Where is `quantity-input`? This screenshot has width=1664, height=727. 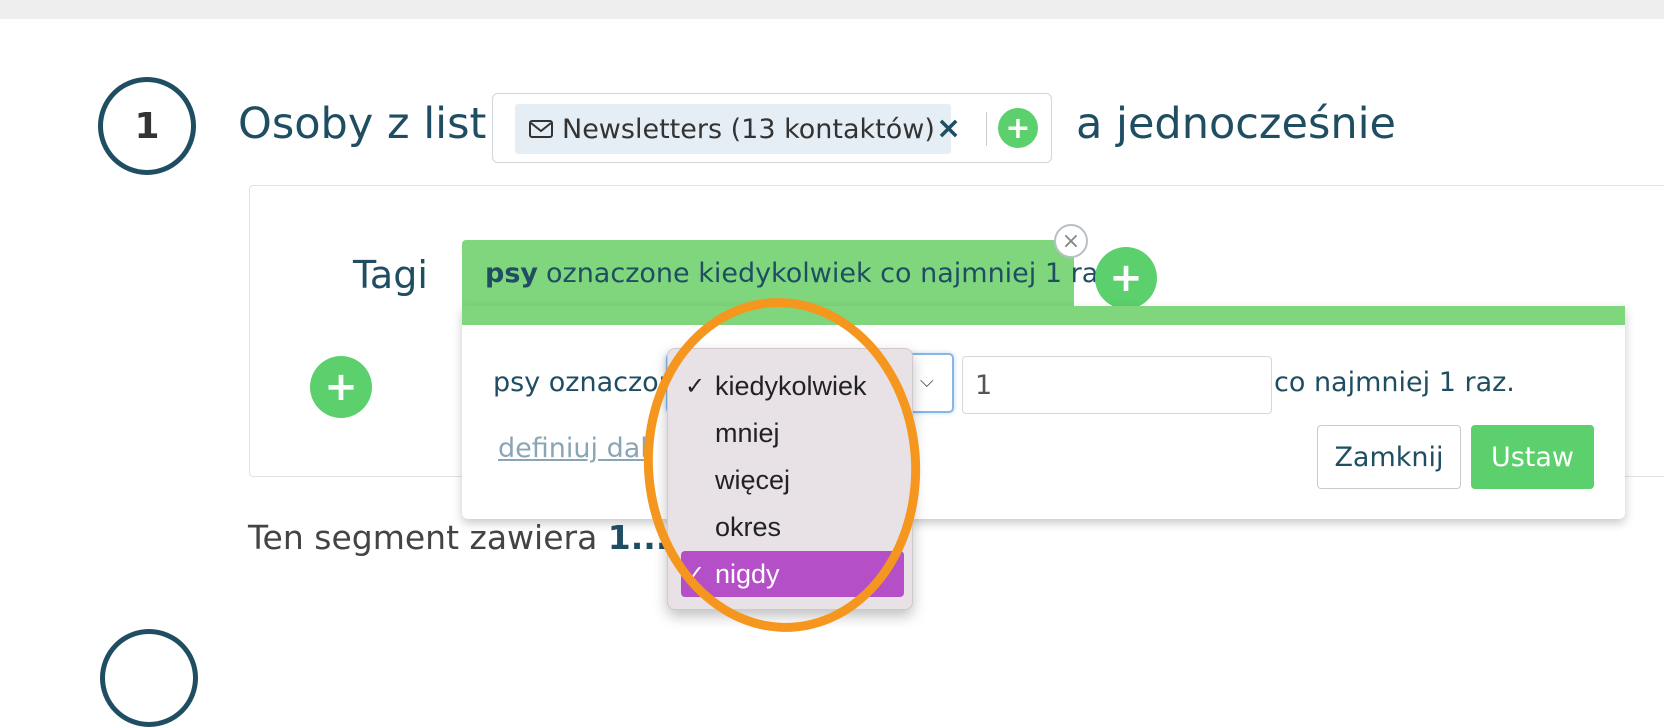
quantity-input is located at coordinates (1117, 385).